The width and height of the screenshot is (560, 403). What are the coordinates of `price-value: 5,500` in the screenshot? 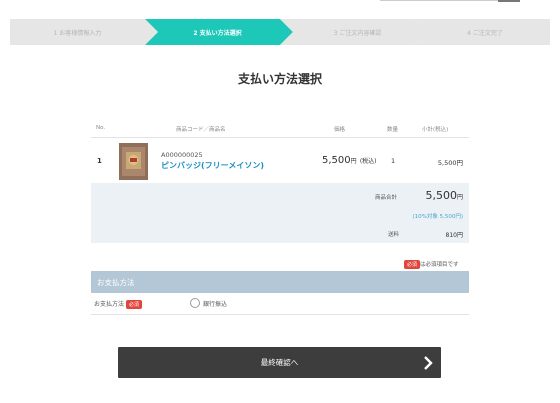 It's located at (336, 160).